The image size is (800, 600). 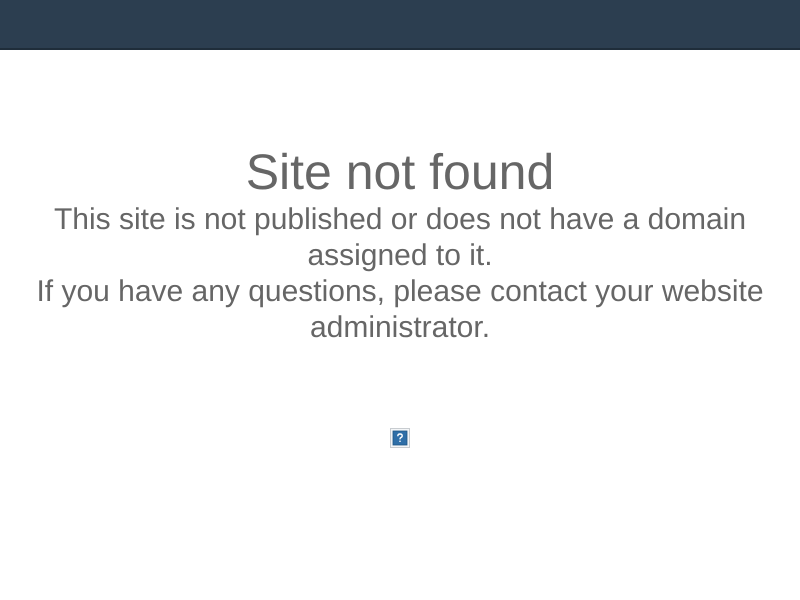 I want to click on message-text: This site is not published or does not have a domain assigned to it., so click(x=400, y=238).